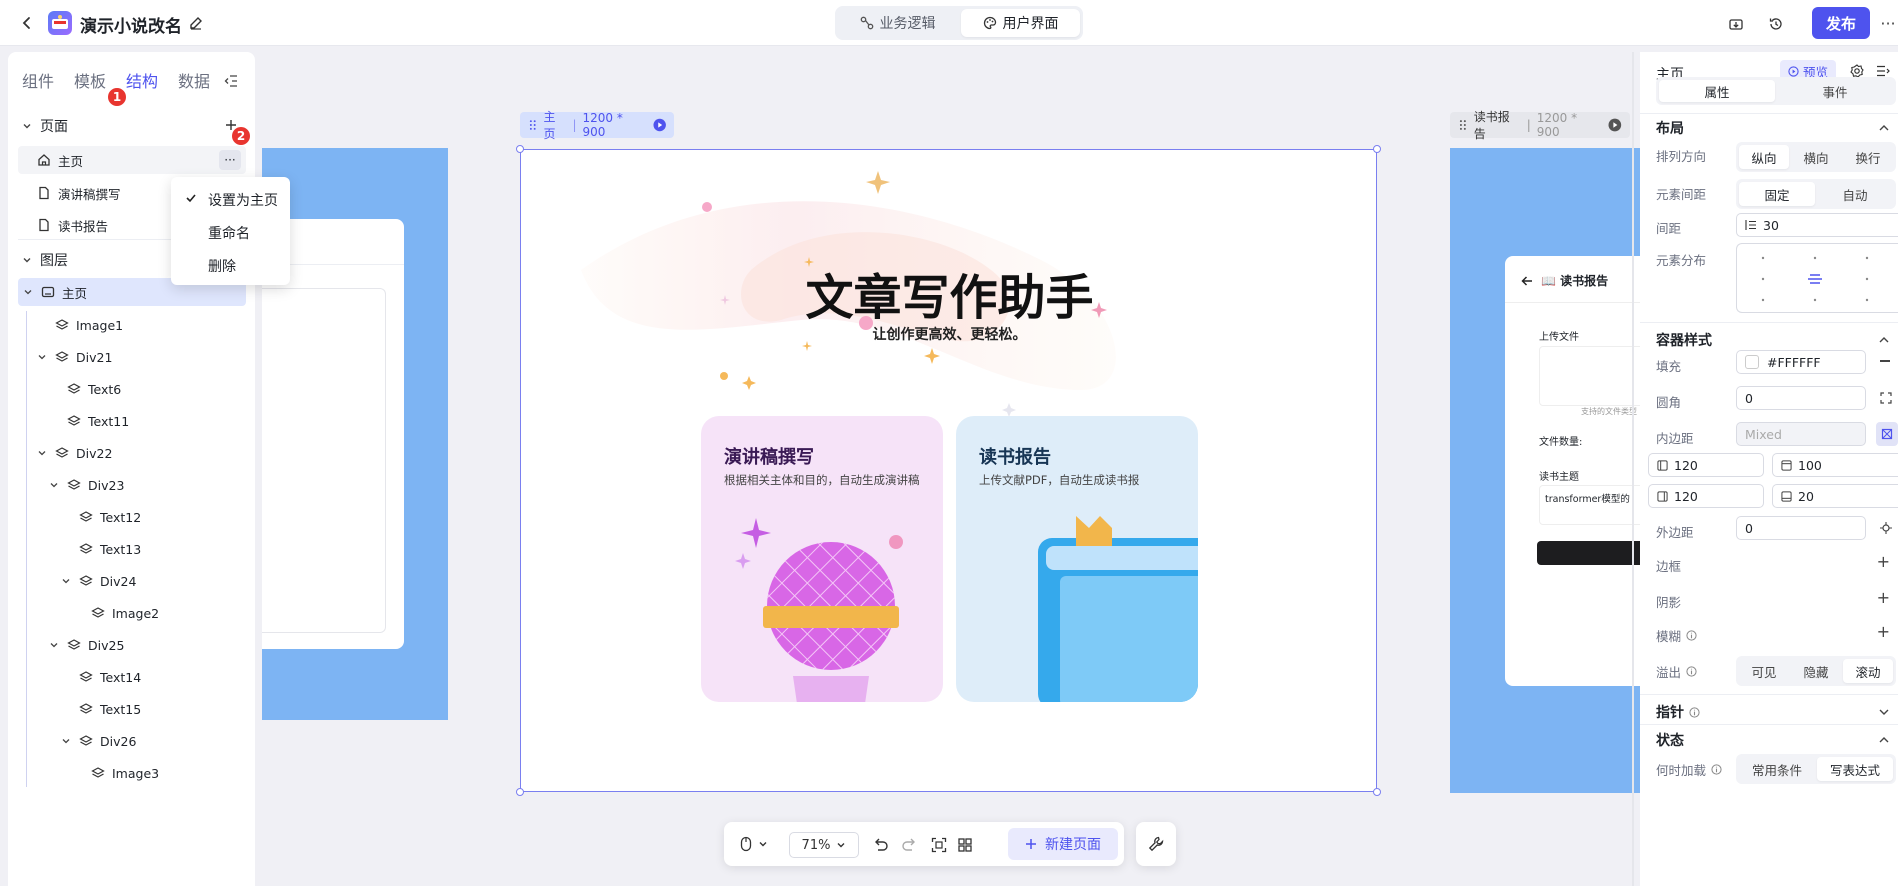 The height and width of the screenshot is (886, 1898). I want to click on layer-item: Div25, so click(132, 645).